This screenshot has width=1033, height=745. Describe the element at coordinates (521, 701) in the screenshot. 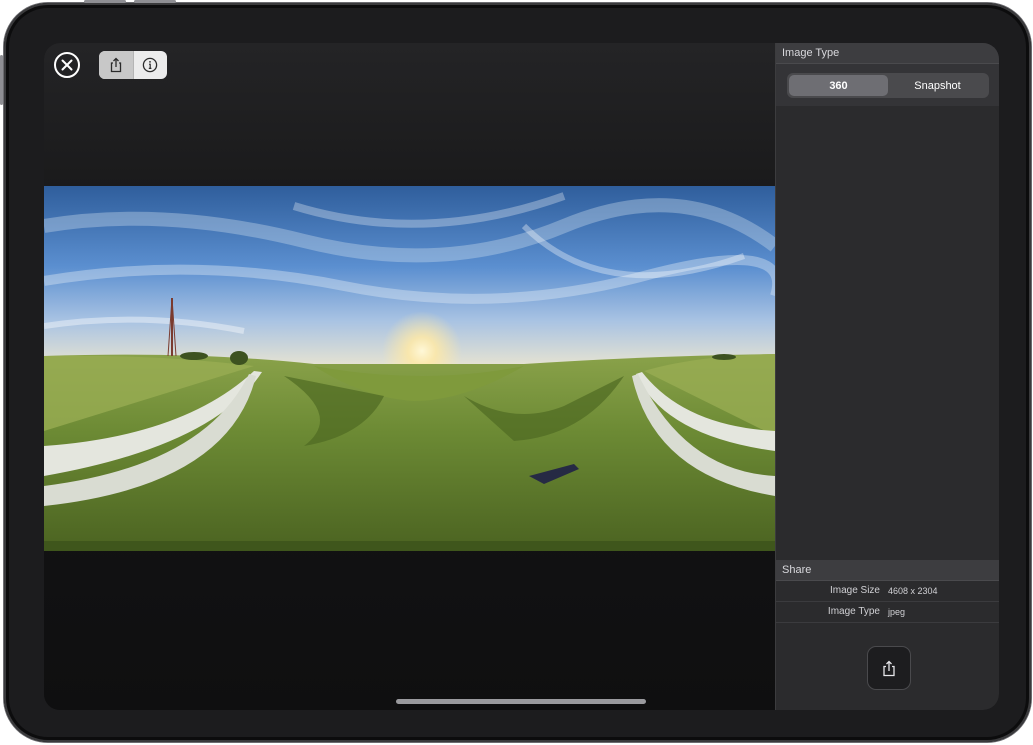

I see `home-indicator` at that location.